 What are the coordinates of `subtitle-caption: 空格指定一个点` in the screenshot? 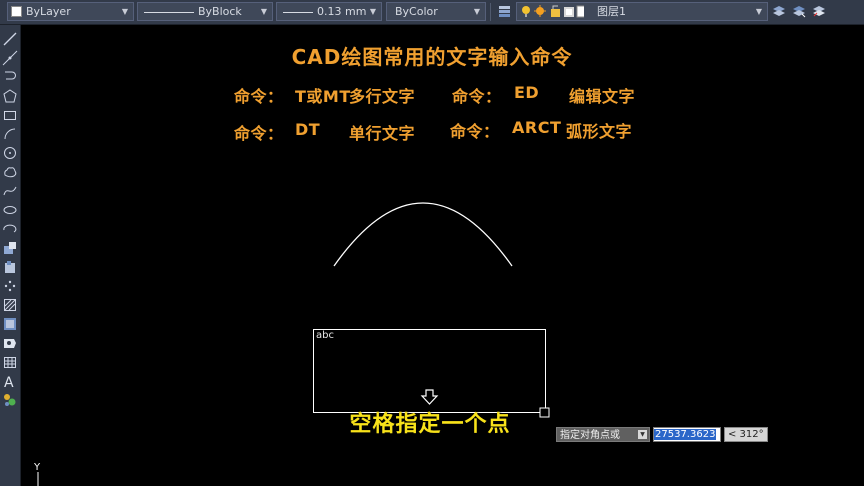 It's located at (430, 424).